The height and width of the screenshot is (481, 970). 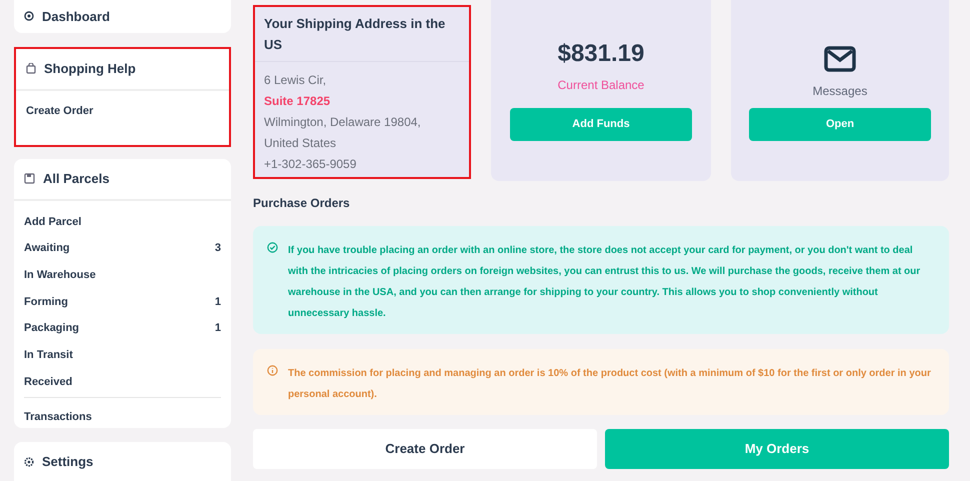 I want to click on address-line: Wilmington, Delaware 19804,, so click(x=343, y=122).